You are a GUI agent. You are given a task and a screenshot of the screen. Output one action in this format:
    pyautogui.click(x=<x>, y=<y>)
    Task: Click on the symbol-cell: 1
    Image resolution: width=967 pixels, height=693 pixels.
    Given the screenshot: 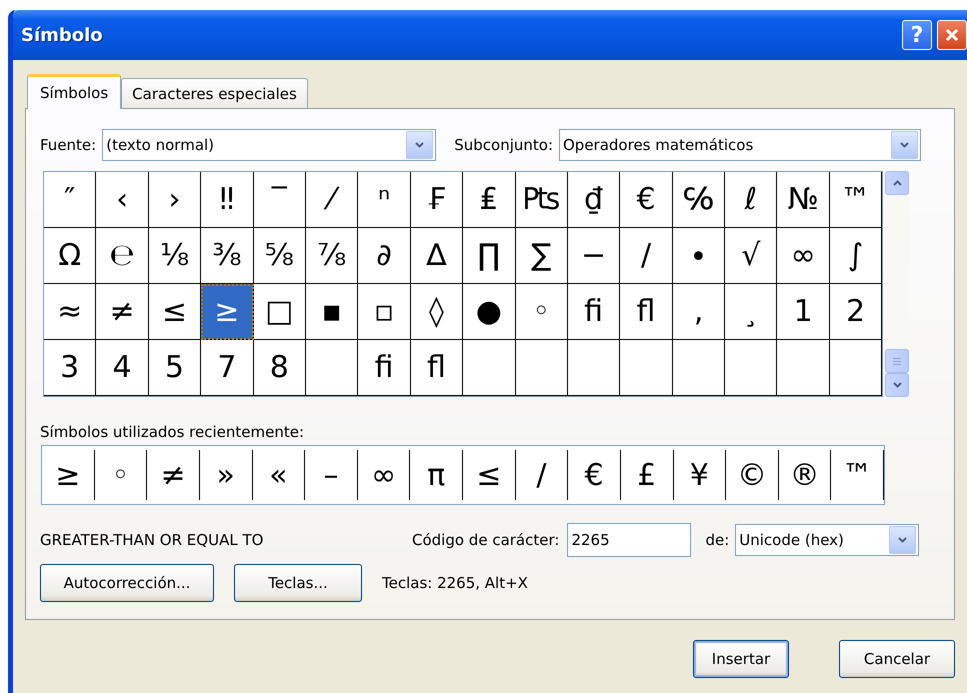 What is the action you would take?
    pyautogui.click(x=803, y=312)
    